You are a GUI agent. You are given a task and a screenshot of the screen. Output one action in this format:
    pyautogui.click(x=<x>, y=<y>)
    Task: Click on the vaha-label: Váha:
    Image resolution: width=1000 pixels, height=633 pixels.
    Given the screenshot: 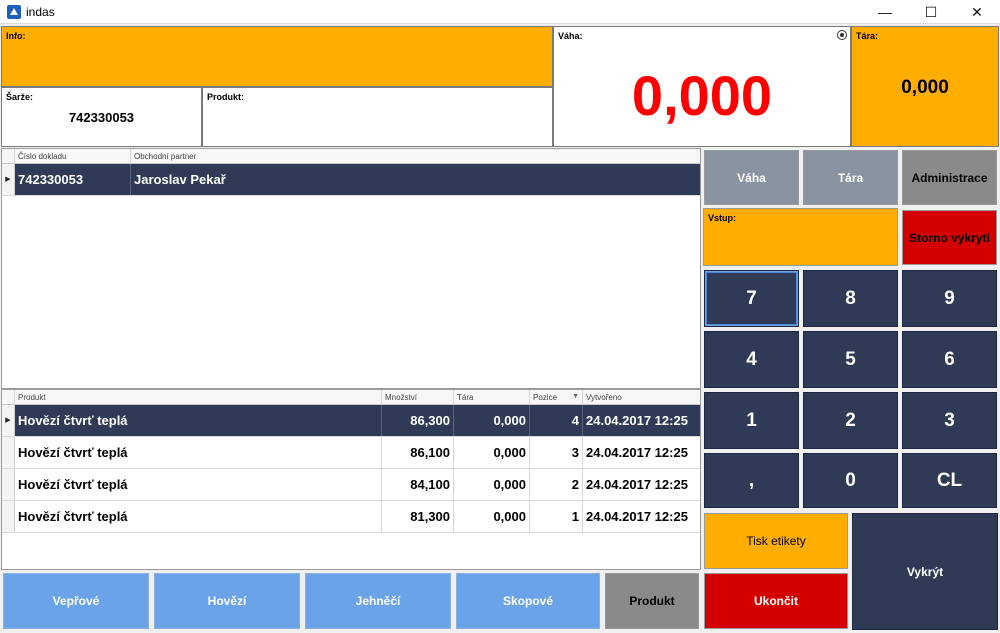 What is the action you would take?
    pyautogui.click(x=570, y=36)
    